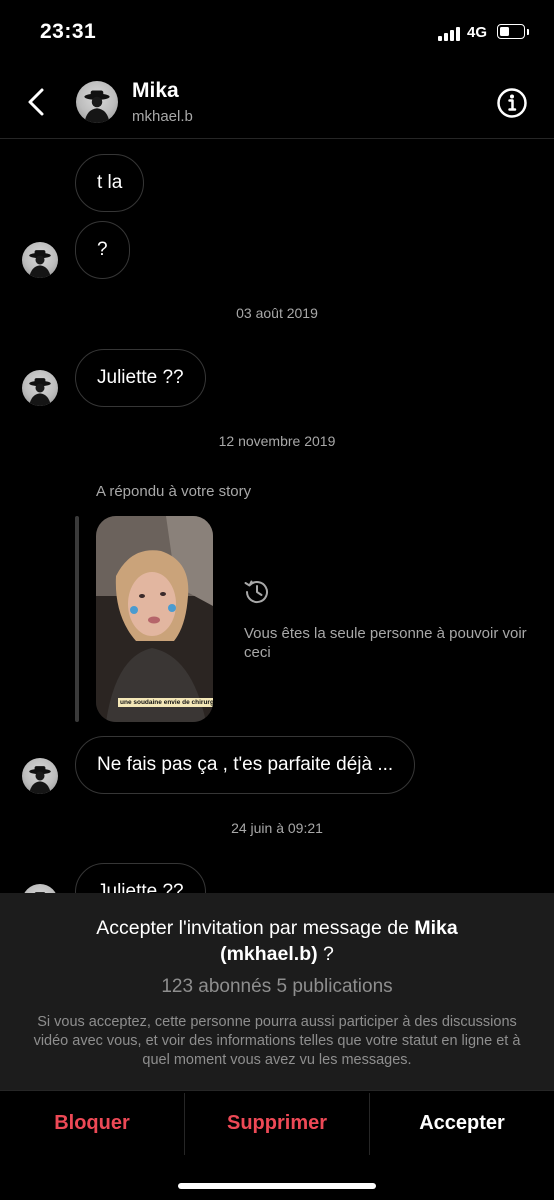 This screenshot has height=1200, width=554. I want to click on story-thumbnail: une soudaine envie de chirurgie, so click(154, 619).